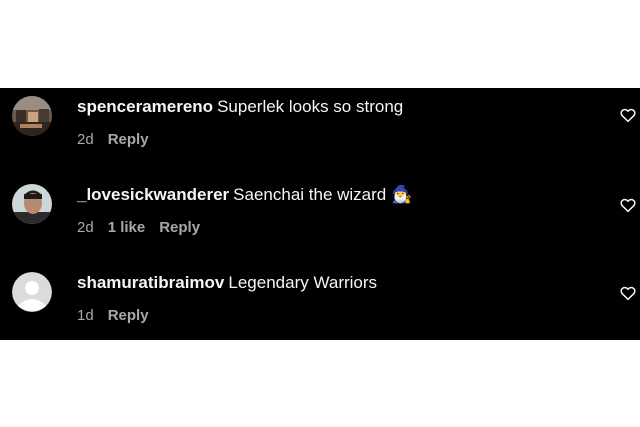  I want to click on comment-text: Saenchai the wizard 🧙‍♂️, so click(323, 194).